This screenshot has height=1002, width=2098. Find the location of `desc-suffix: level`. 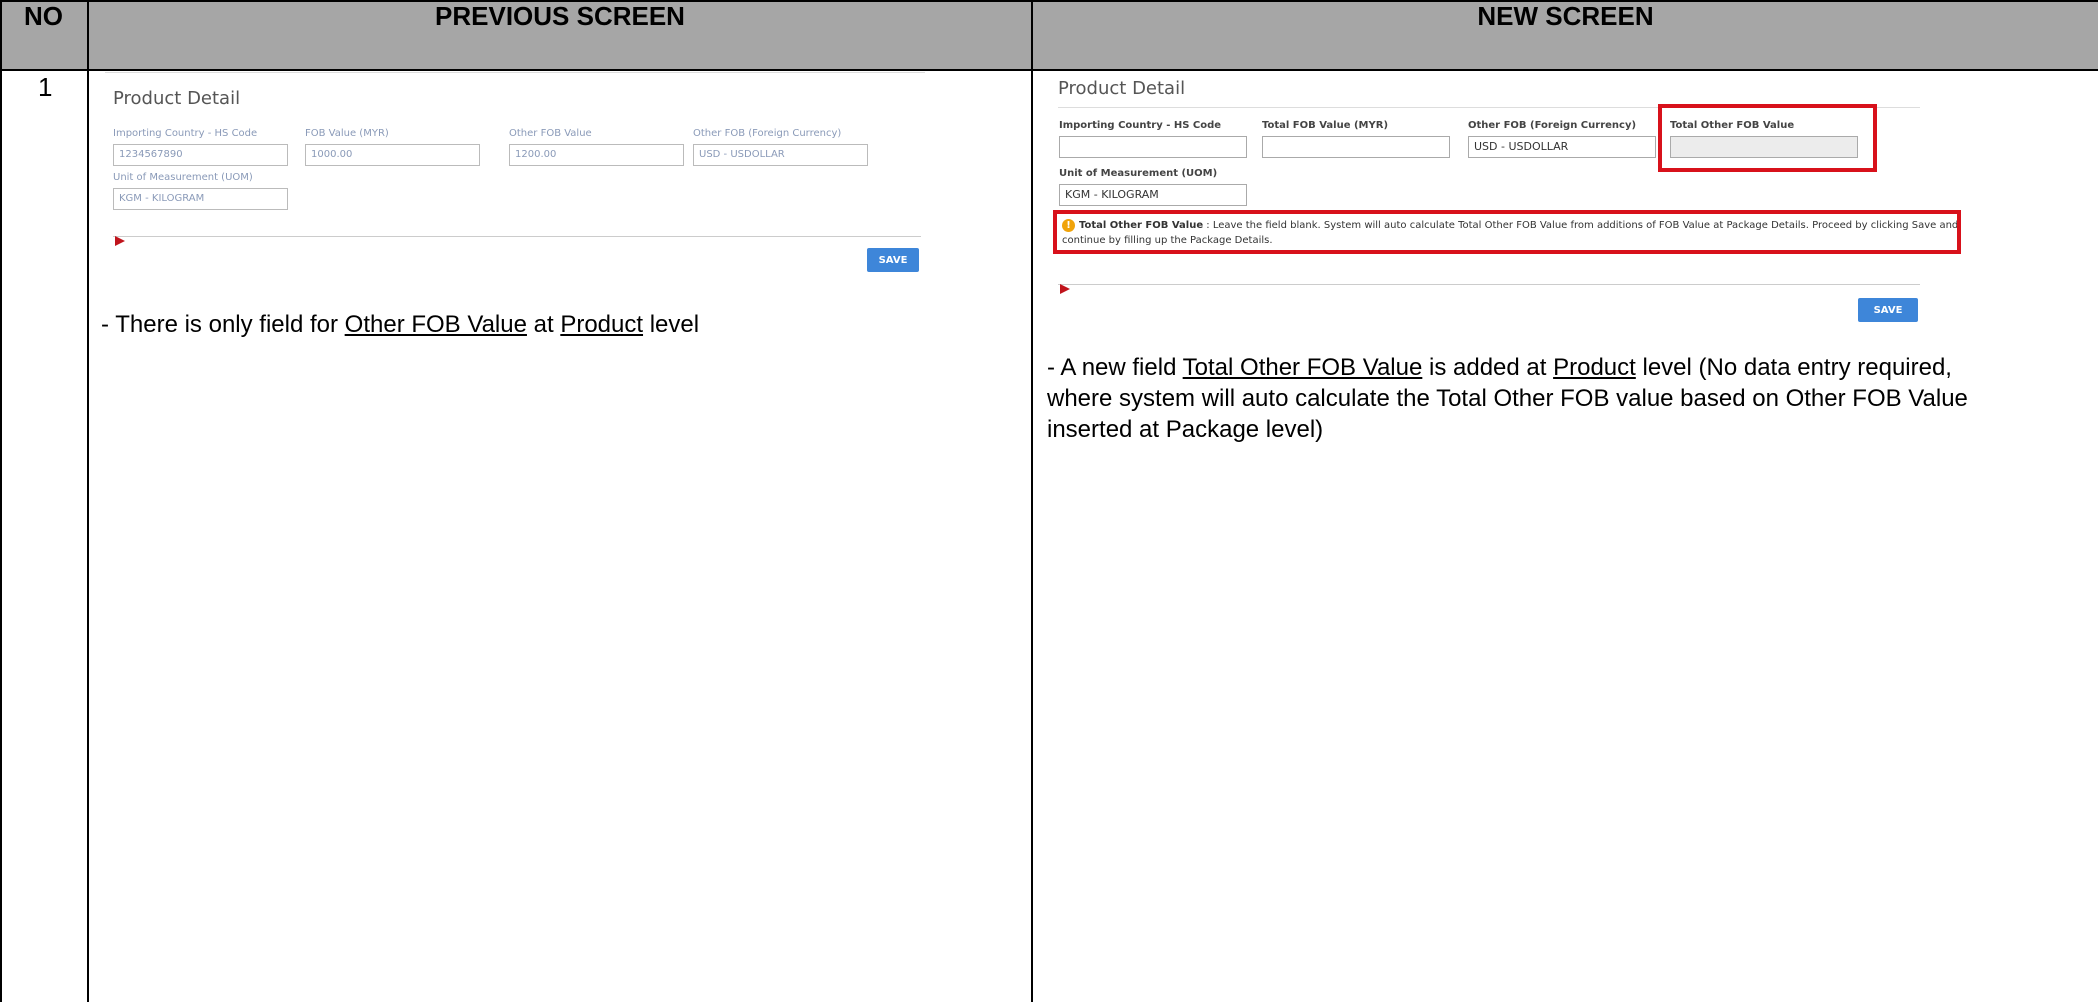

desc-suffix: level is located at coordinates (671, 324).